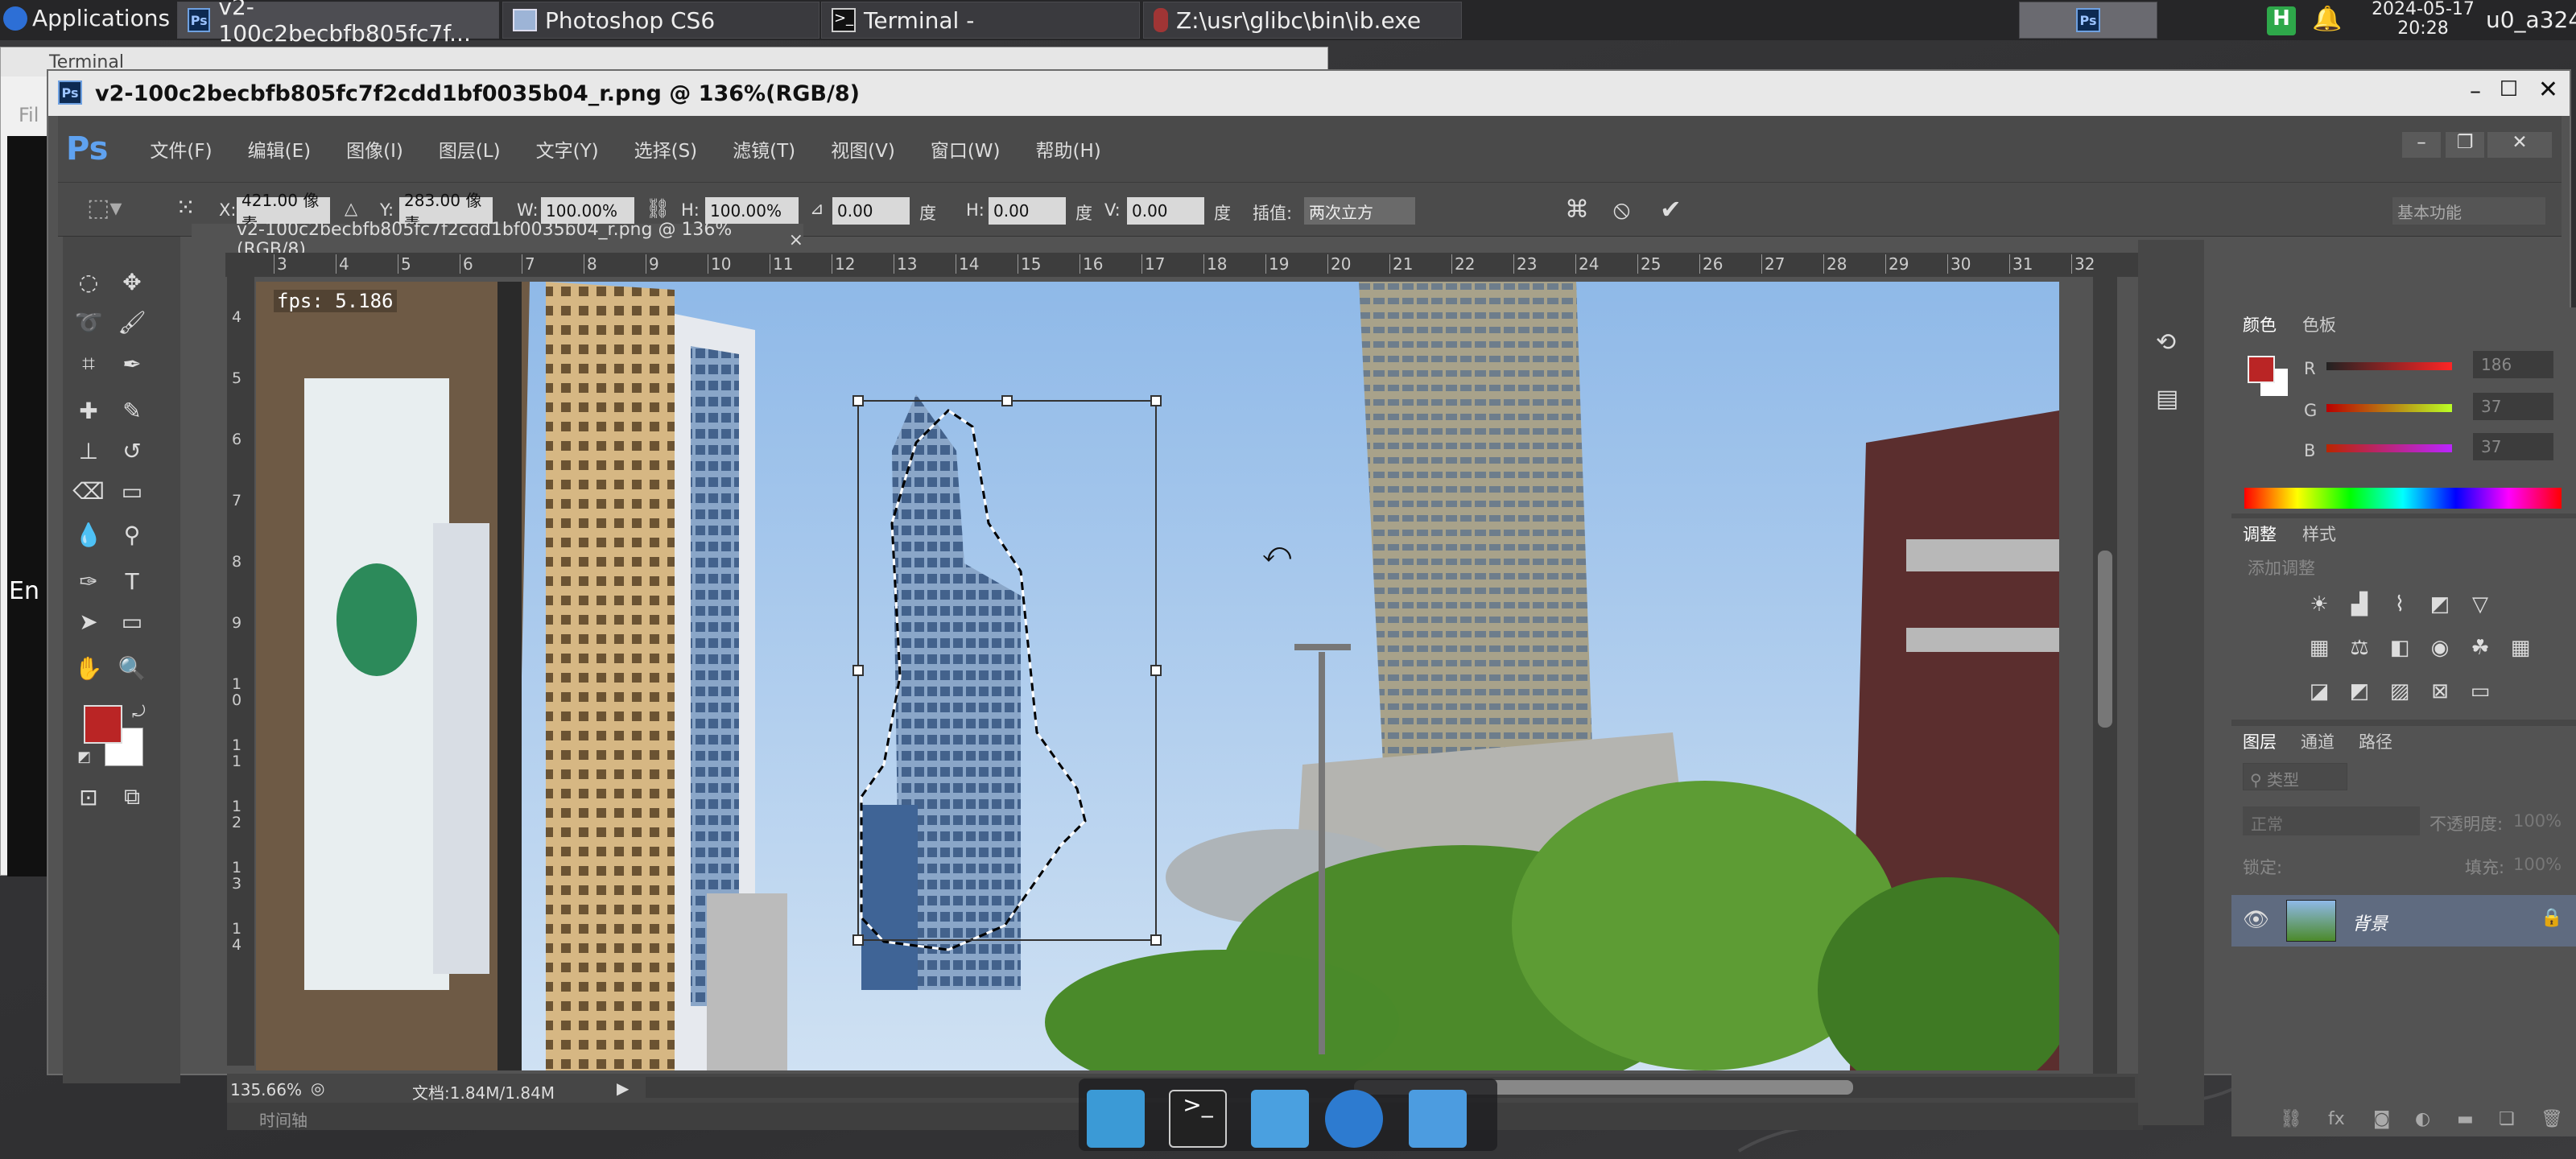  Describe the element at coordinates (2167, 399) in the screenshot. I see `properties-panel-icon: ▤` at that location.